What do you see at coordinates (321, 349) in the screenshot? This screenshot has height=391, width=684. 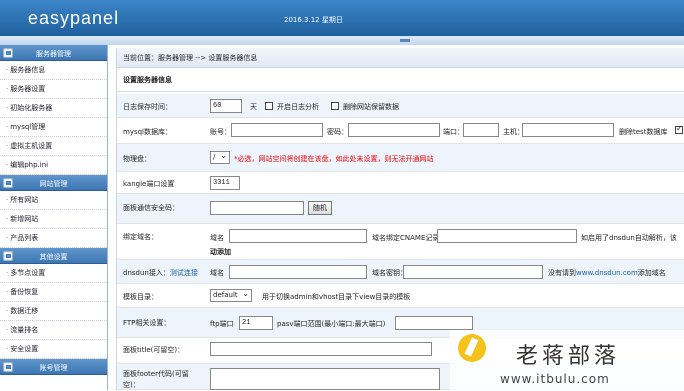 I see `panel-title-input` at bounding box center [321, 349].